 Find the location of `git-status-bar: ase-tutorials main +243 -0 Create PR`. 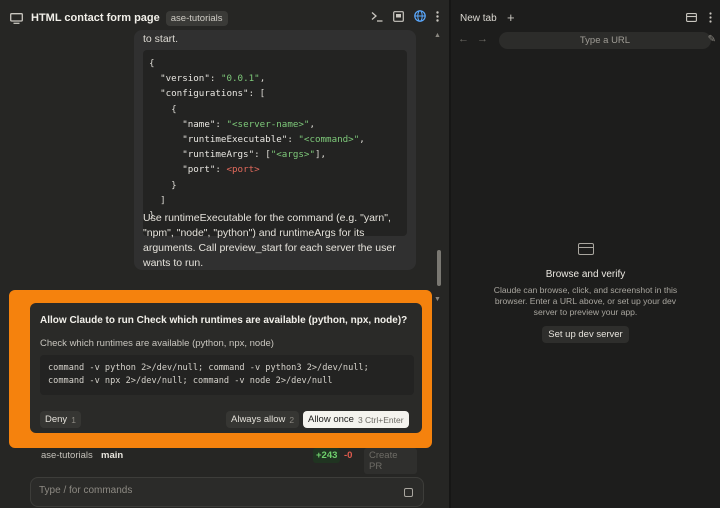

git-status-bar: ase-tutorials main +243 -0 Create PR is located at coordinates (229, 461).